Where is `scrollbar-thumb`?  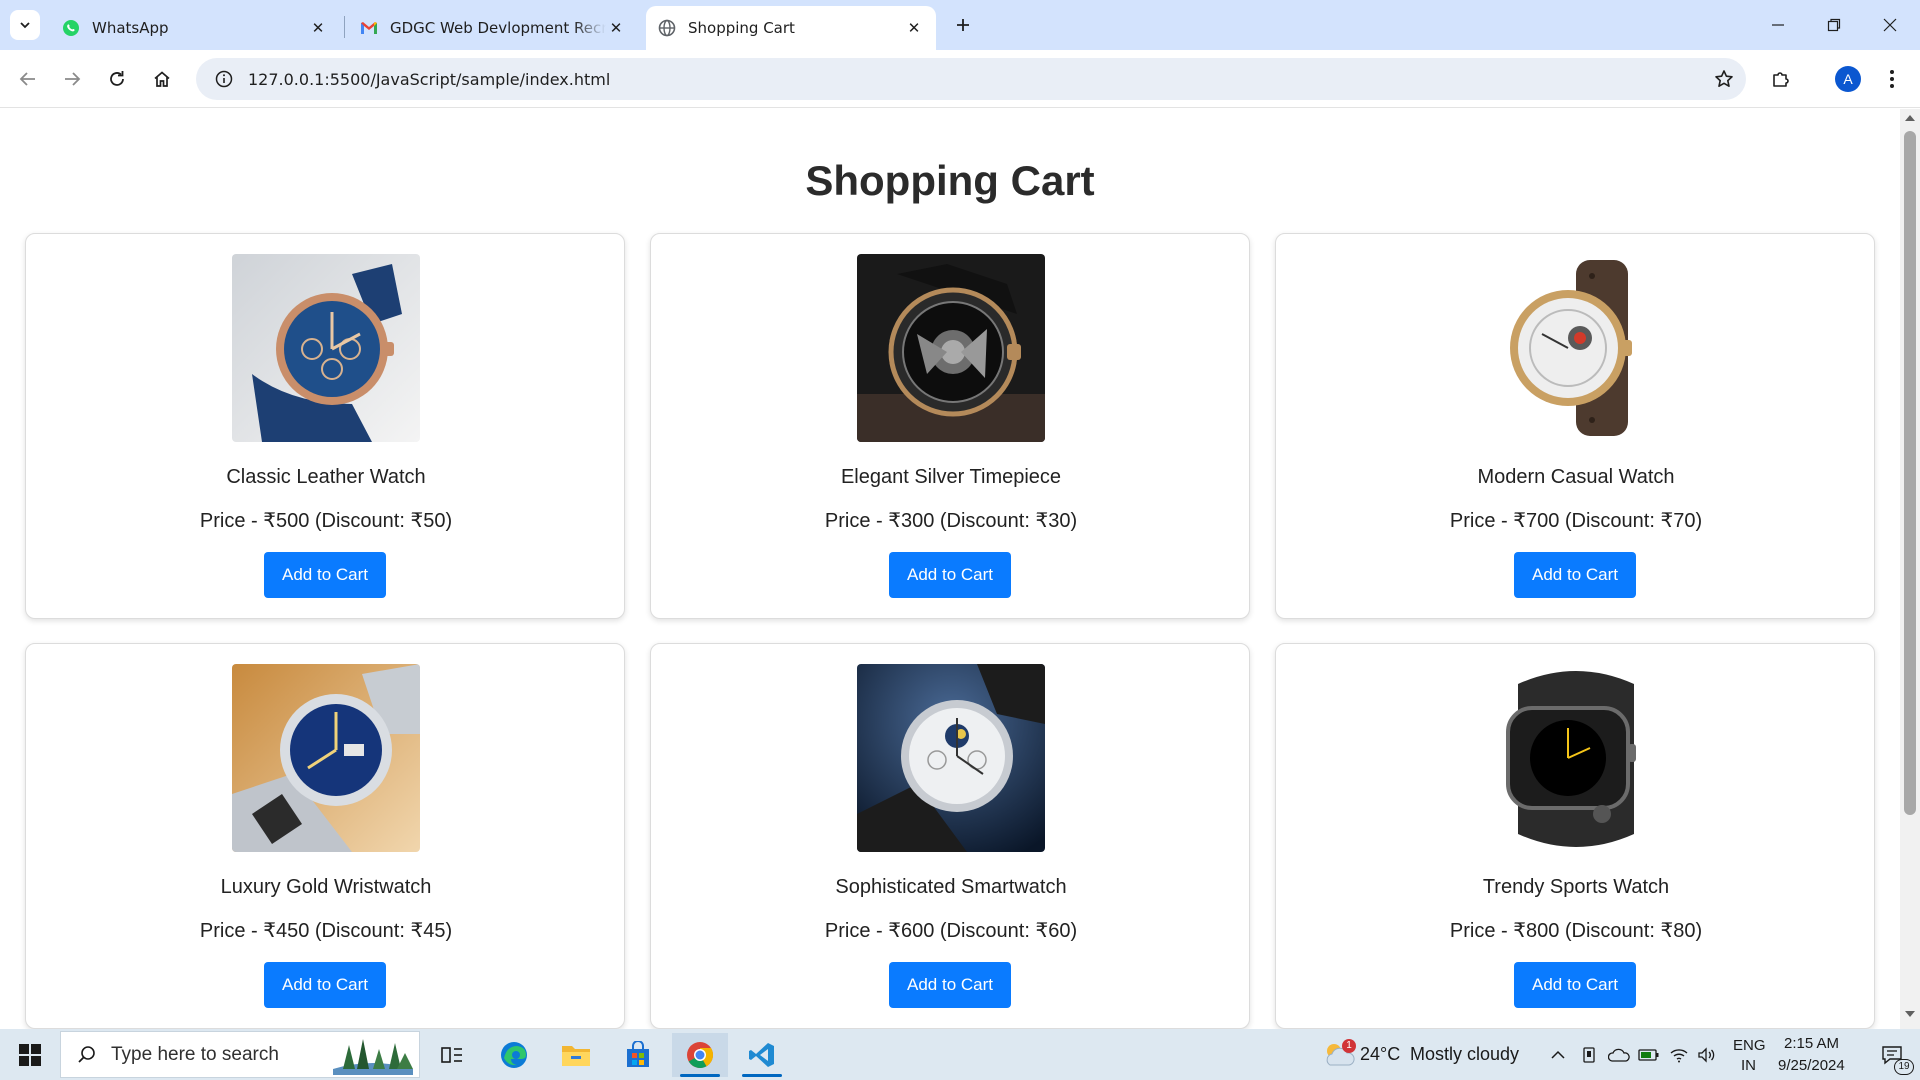
scrollbar-thumb is located at coordinates (1910, 473).